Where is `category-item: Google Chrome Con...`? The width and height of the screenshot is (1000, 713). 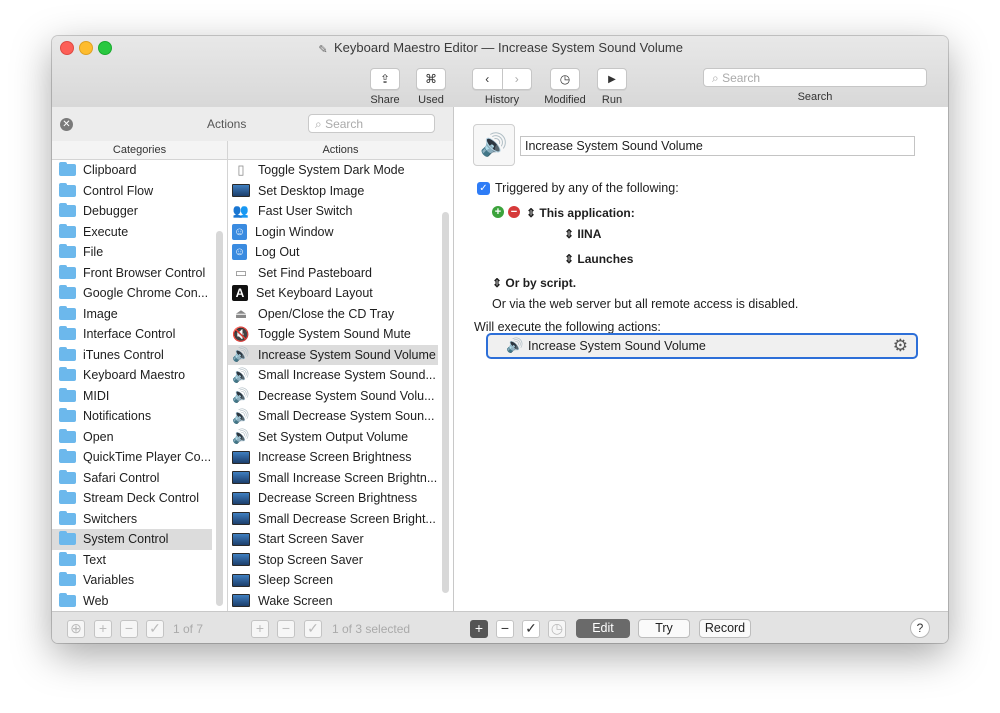
category-item: Google Chrome Con... is located at coordinates (132, 293).